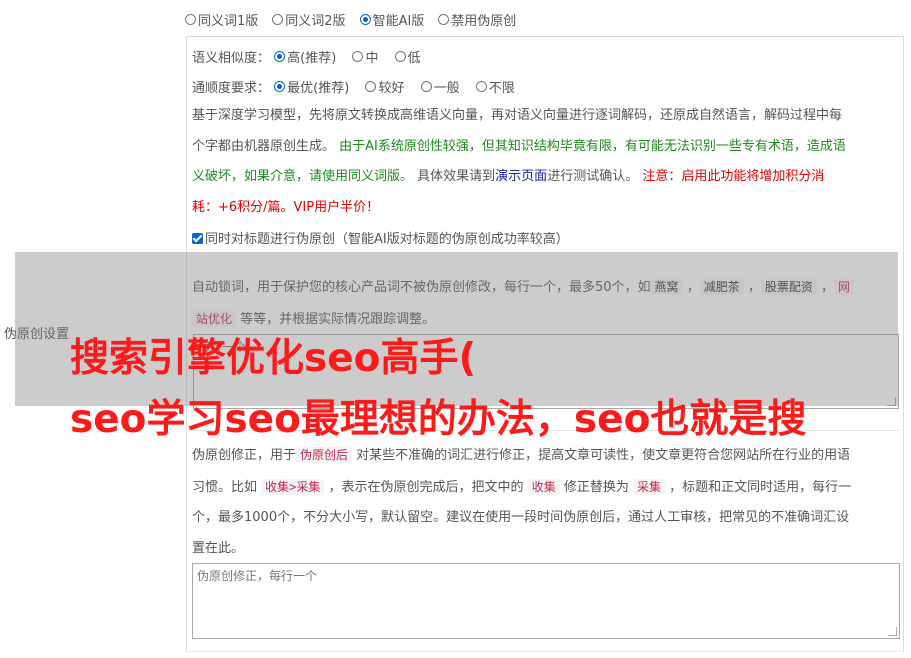 The height and width of the screenshot is (658, 911). What do you see at coordinates (360, 86) in the screenshot?
I see `fluency-row: 通顺度要求： 最优(推荐) 较好 一般 不限` at bounding box center [360, 86].